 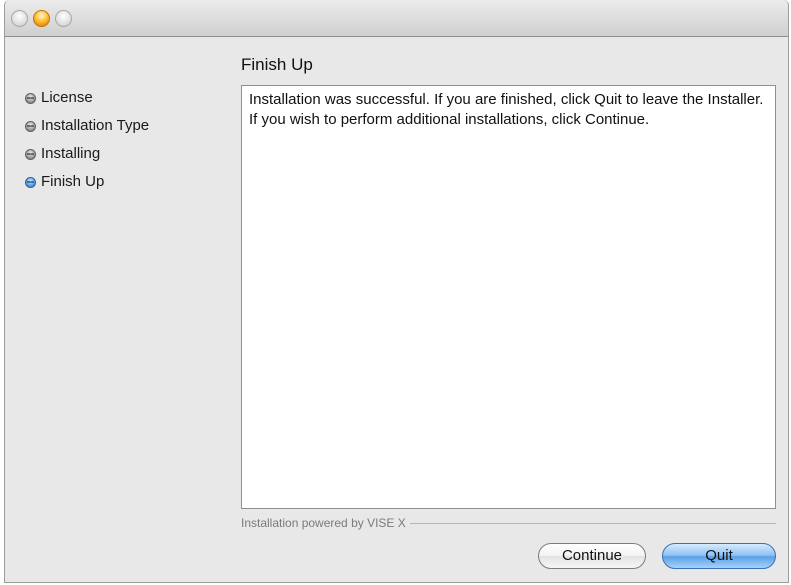 What do you see at coordinates (396, 18) in the screenshot?
I see `title-bar` at bounding box center [396, 18].